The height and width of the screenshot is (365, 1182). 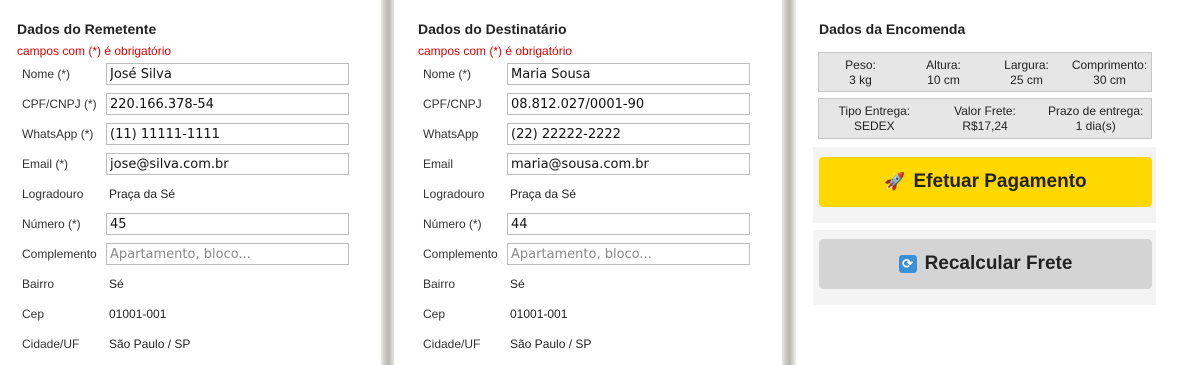 I want to click on recipient-complement-input, so click(x=628, y=254).